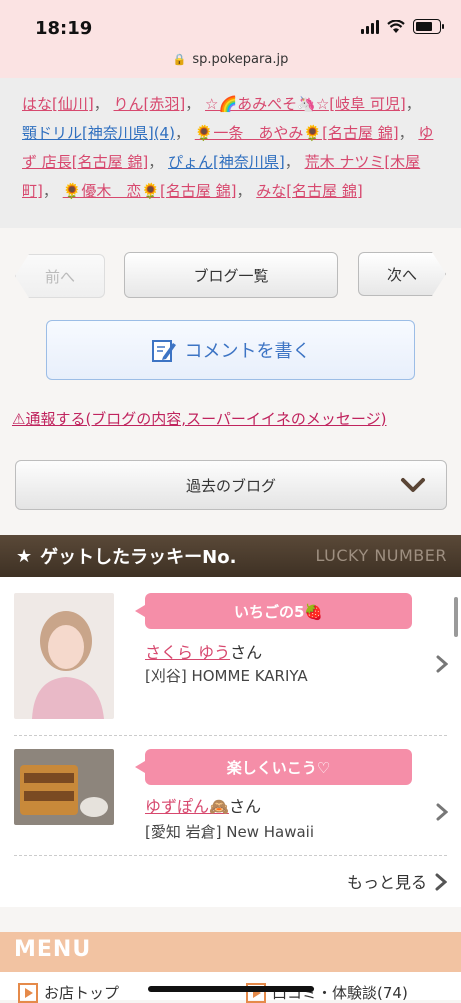 The height and width of the screenshot is (1003, 461). What do you see at coordinates (428, 26) in the screenshot?
I see `battery-icon` at bounding box center [428, 26].